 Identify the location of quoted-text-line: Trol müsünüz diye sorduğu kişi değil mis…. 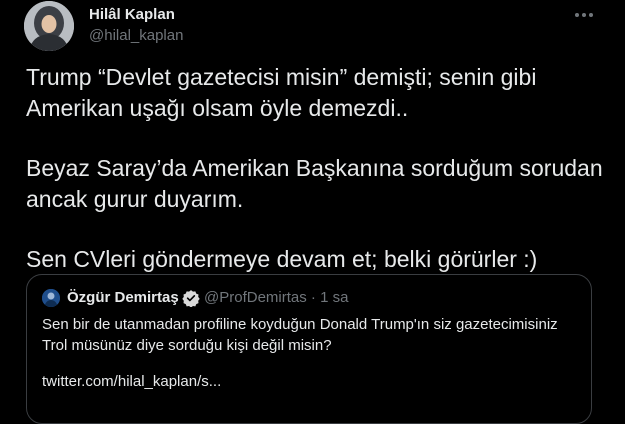
(187, 345).